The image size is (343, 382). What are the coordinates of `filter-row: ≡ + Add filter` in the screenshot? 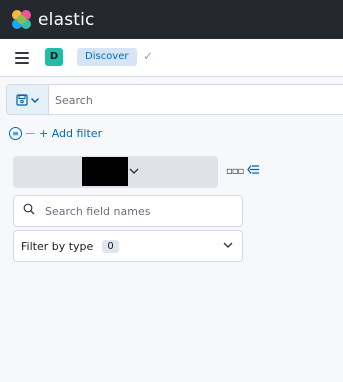 It's located at (55, 133).